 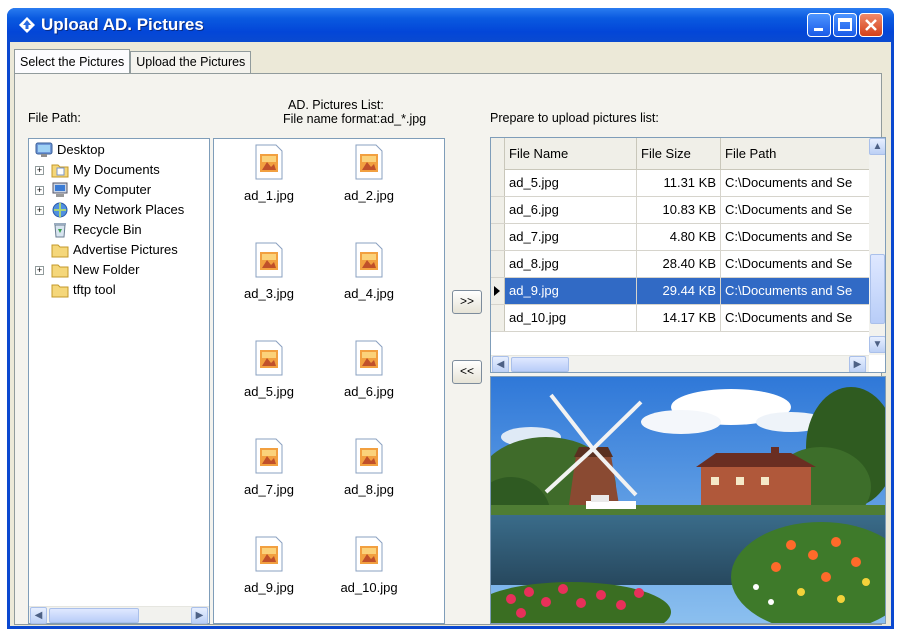 I want to click on column-header-file-path: File Path, so click(x=796, y=154).